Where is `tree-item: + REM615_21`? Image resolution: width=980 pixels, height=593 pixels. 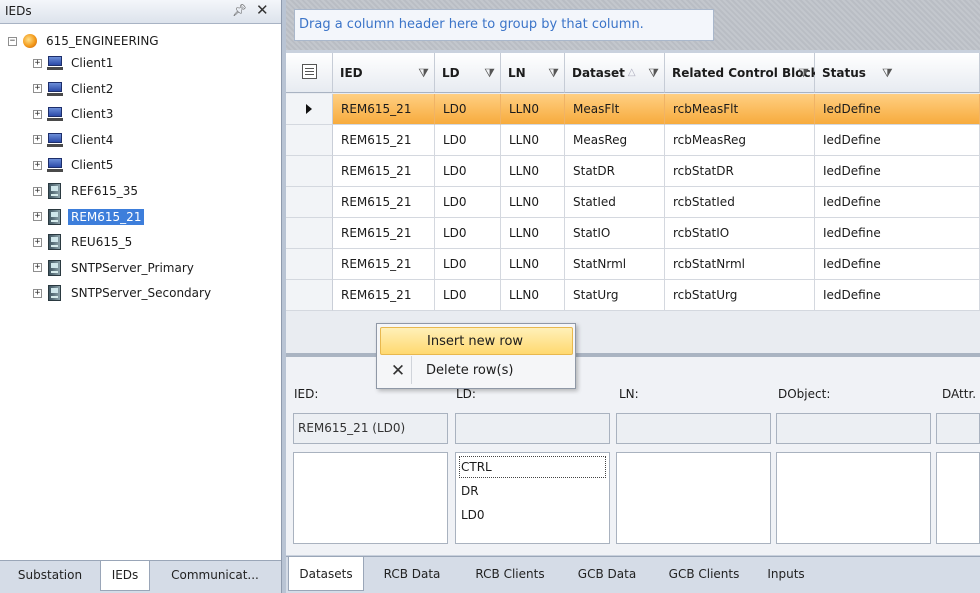
tree-item: + REM615_21 is located at coordinates (89, 217).